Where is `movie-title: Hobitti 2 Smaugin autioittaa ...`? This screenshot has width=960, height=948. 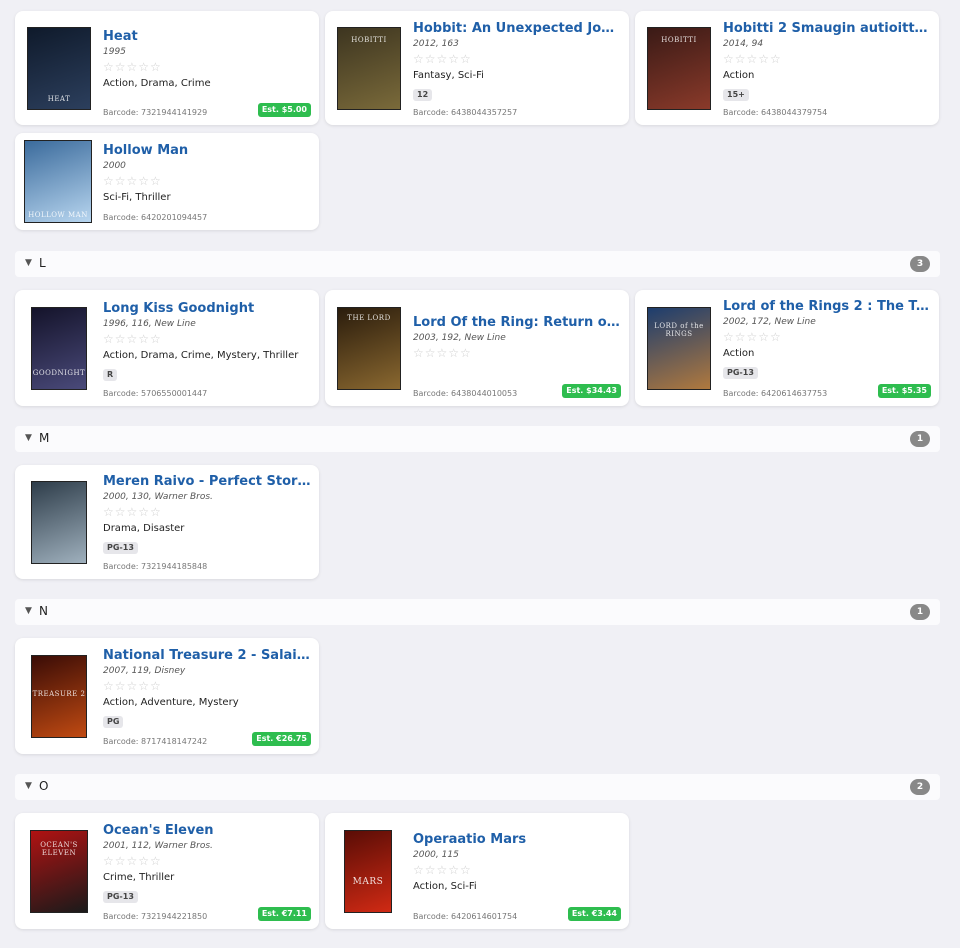
movie-title: Hobitti 2 Smaugin autioittaa ... is located at coordinates (827, 29).